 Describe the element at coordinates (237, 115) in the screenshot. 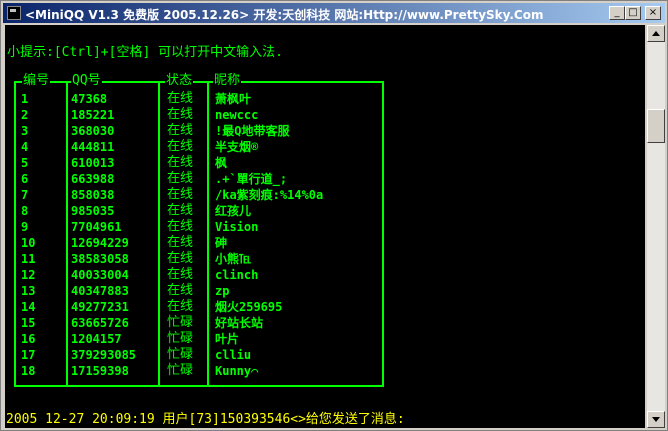

I see `row-nick: newccc` at that location.